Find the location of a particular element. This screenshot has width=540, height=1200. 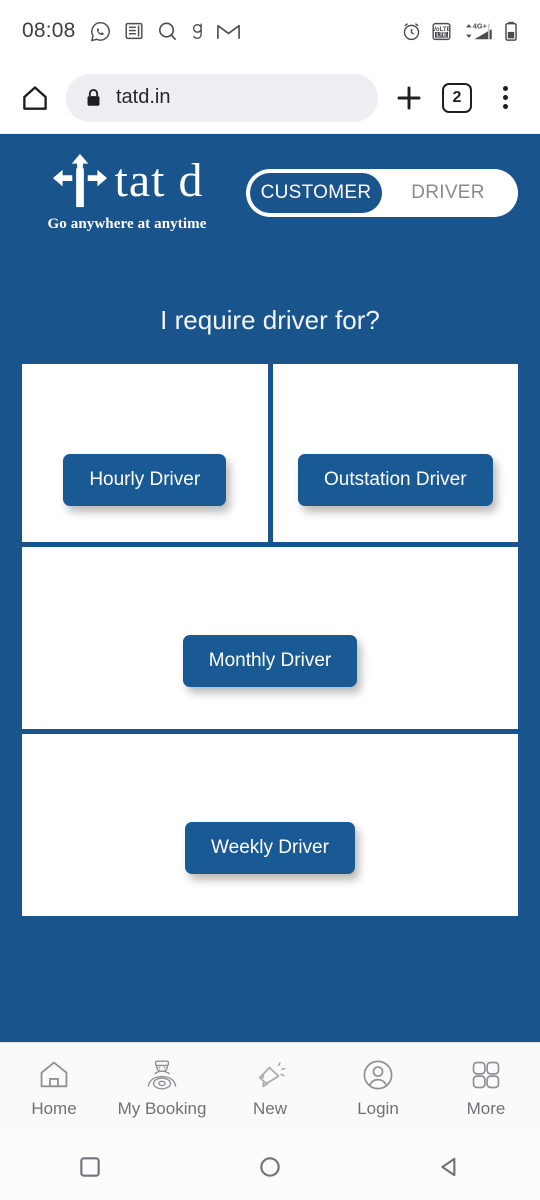

service-card-monthly: Monthly Driver is located at coordinates (270, 638).